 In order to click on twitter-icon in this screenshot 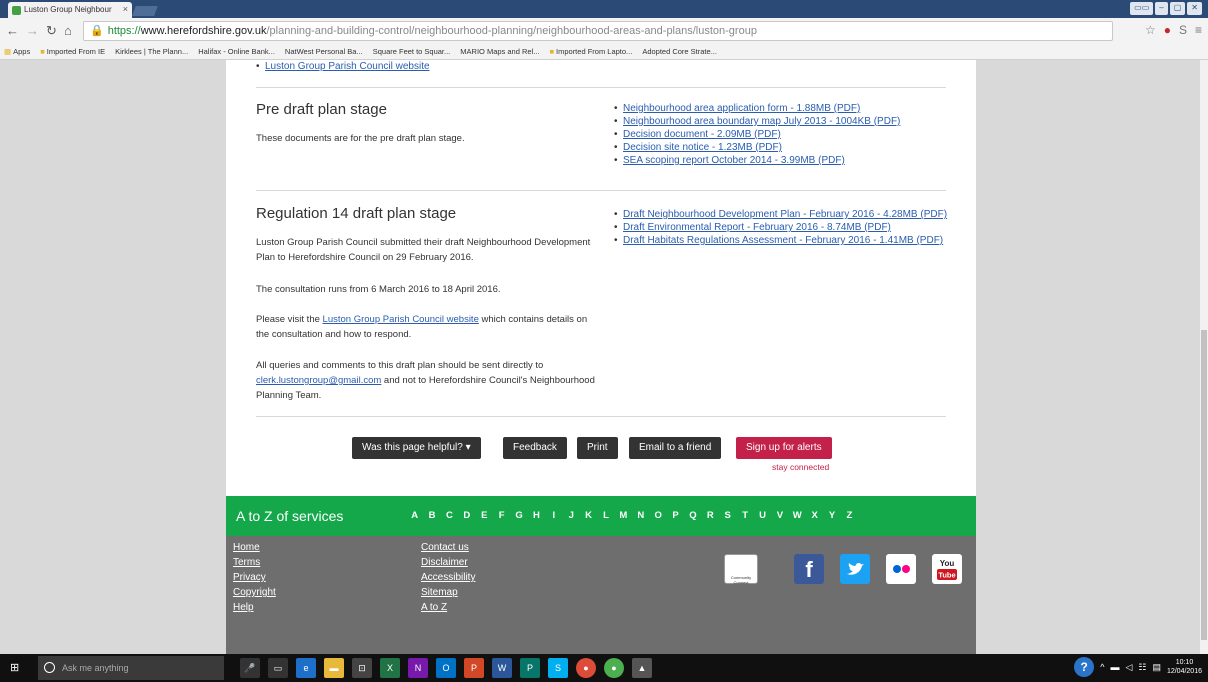, I will do `click(855, 569)`.